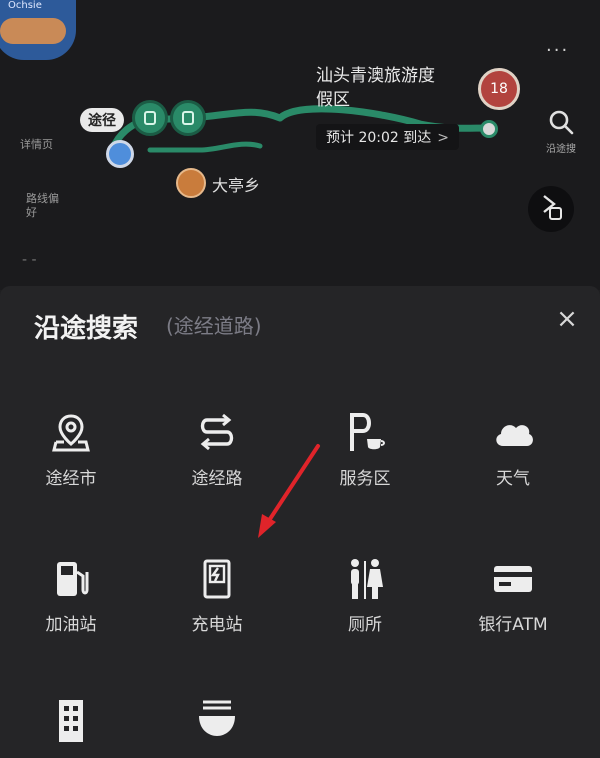  What do you see at coordinates (46, 206) in the screenshot?
I see `side-label-preference: 路线偏好` at bounding box center [46, 206].